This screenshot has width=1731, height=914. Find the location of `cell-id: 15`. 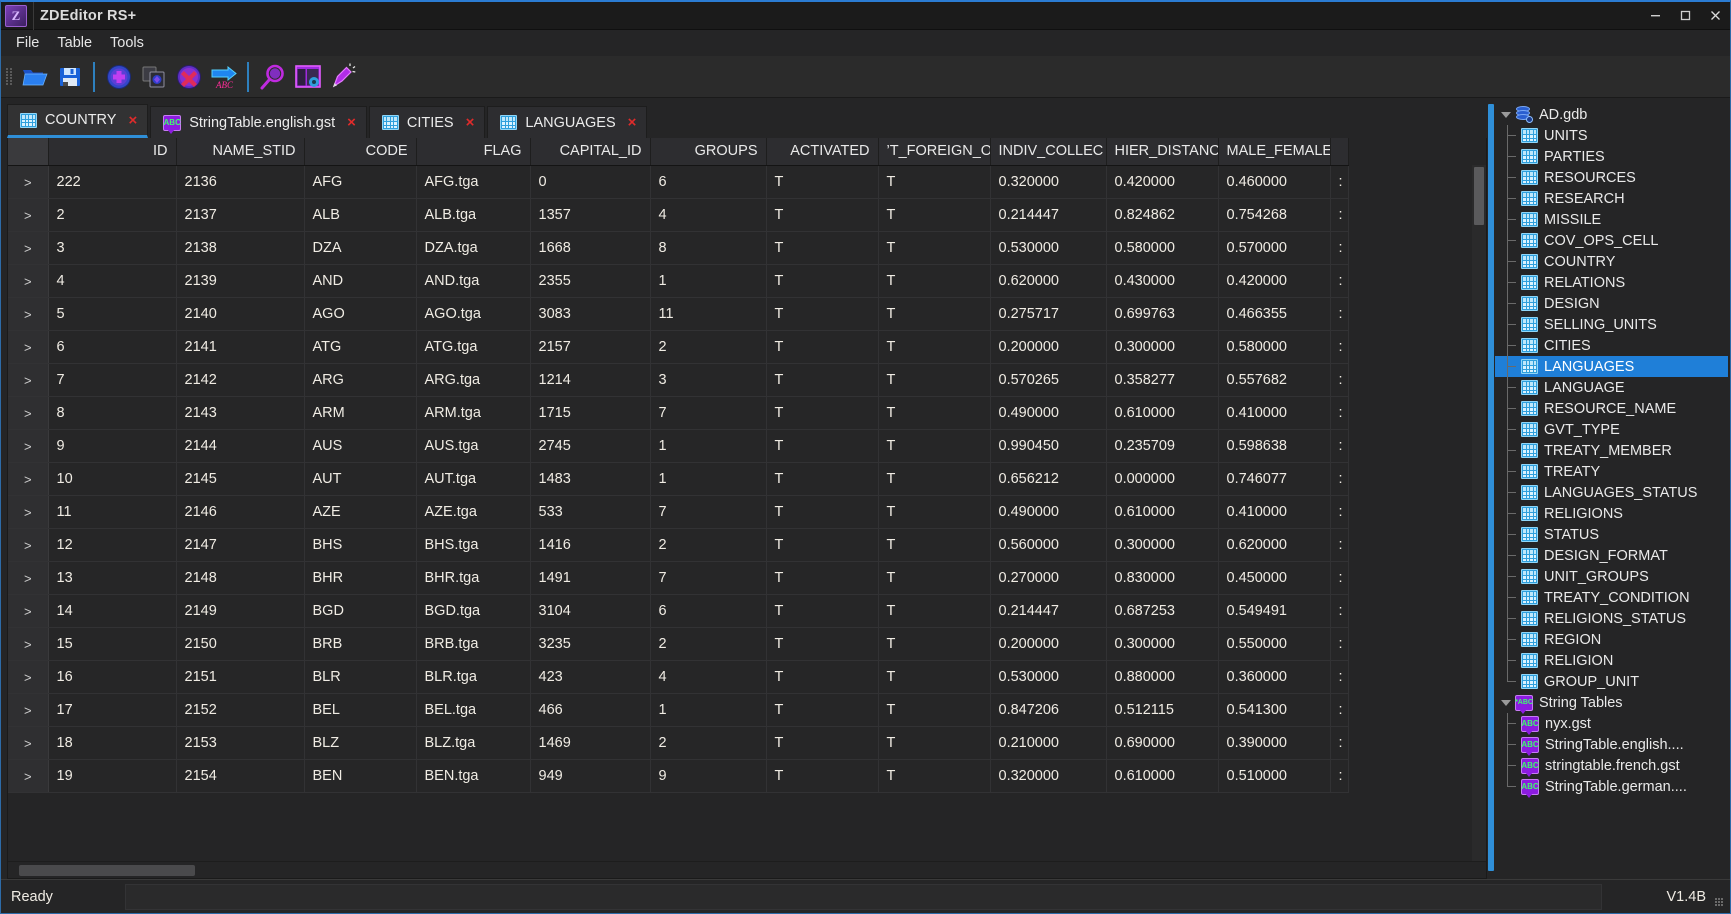

cell-id: 15 is located at coordinates (112, 644).